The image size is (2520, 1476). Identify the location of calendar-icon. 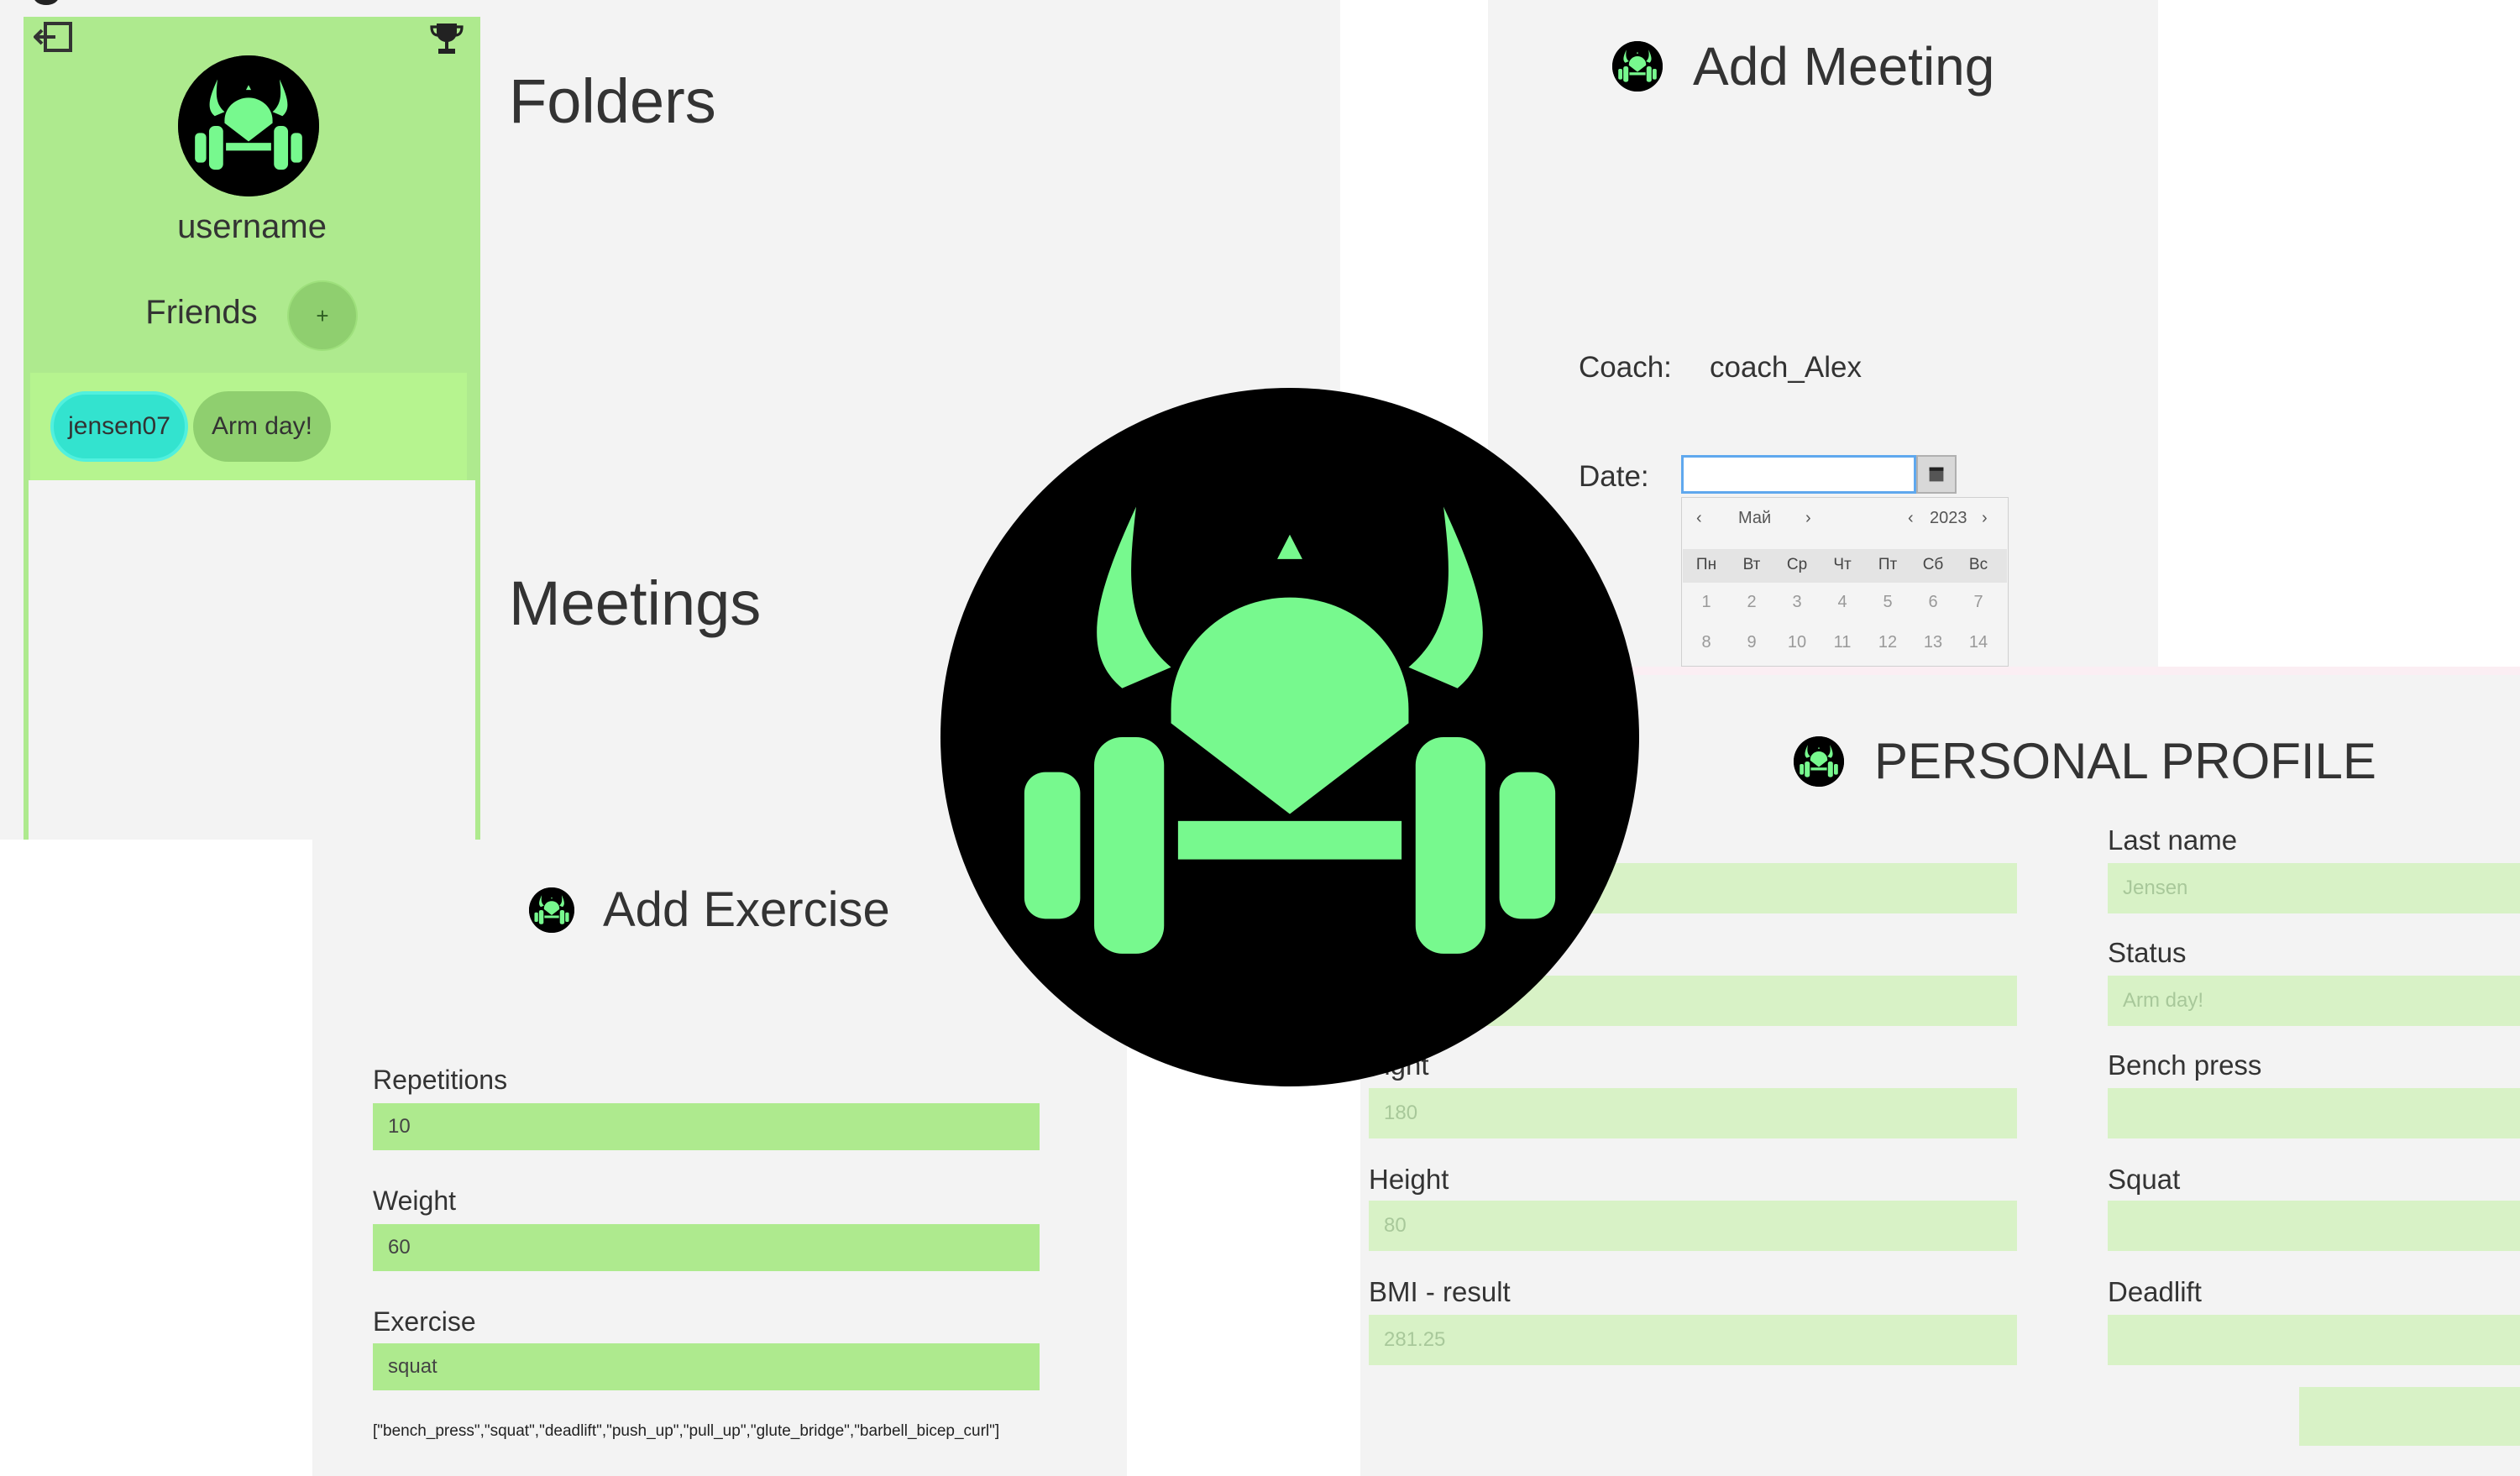
(1936, 475).